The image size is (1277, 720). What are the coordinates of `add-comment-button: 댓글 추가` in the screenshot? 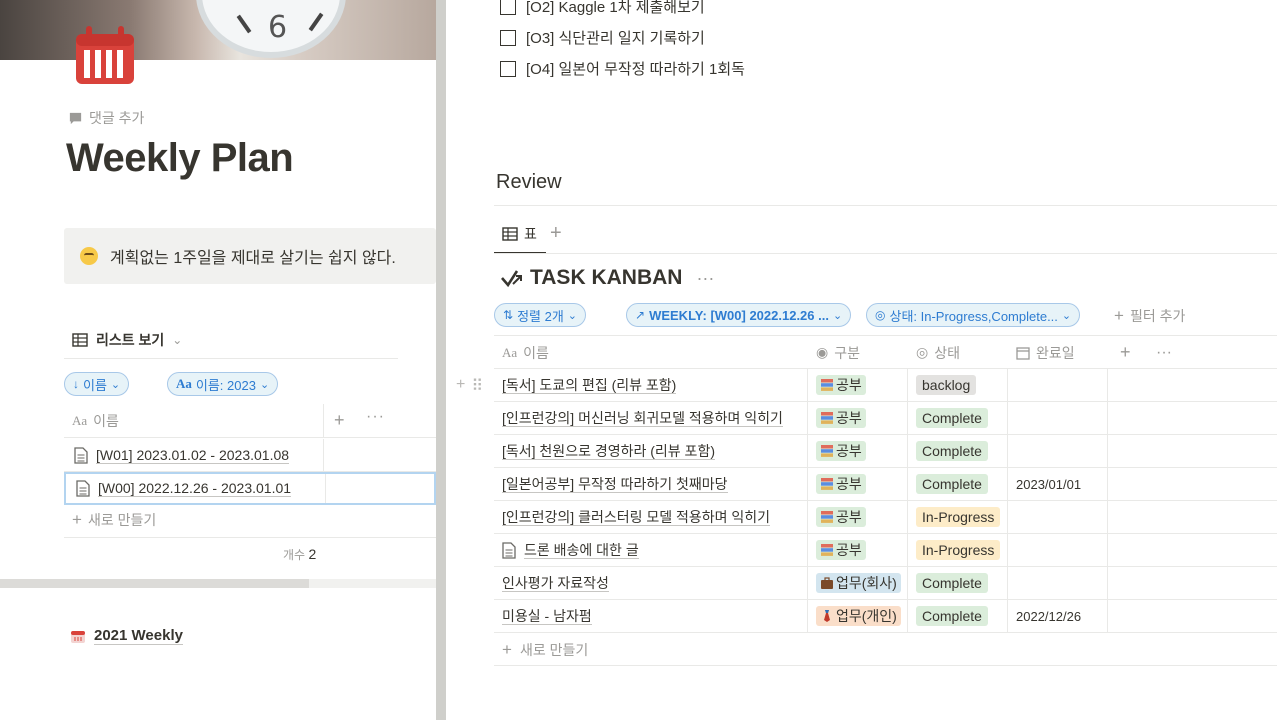 It's located at (106, 118).